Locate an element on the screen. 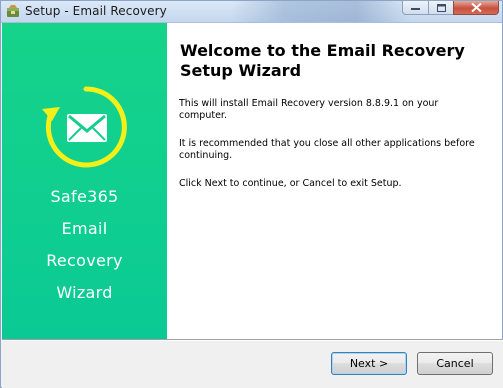 The image size is (503, 388). maximize-icon is located at coordinates (441, 7).